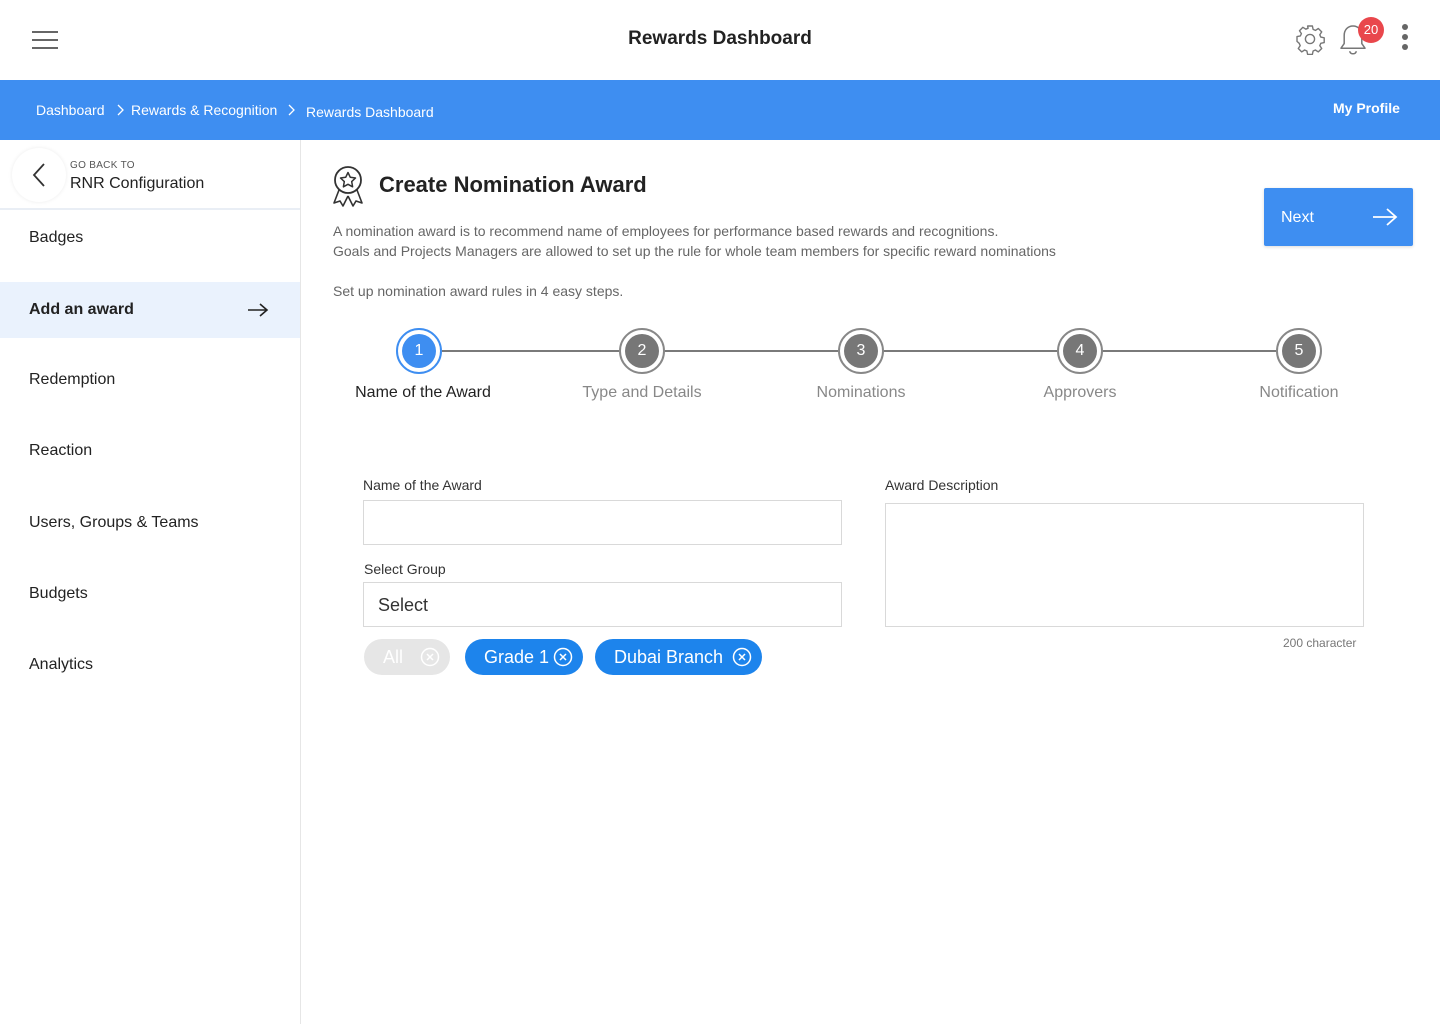 This screenshot has width=1440, height=1024. Describe the element at coordinates (370, 112) in the screenshot. I see `breadcrumb-rewards-dashboard: Rewards Dashboard` at that location.